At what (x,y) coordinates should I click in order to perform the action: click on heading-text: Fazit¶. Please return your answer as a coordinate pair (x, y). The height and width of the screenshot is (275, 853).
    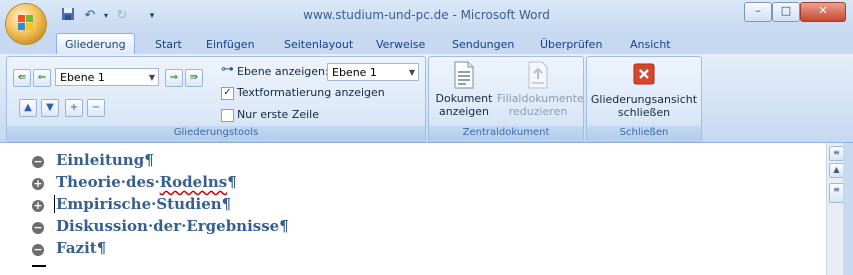
    Looking at the image, I should click on (81, 248).